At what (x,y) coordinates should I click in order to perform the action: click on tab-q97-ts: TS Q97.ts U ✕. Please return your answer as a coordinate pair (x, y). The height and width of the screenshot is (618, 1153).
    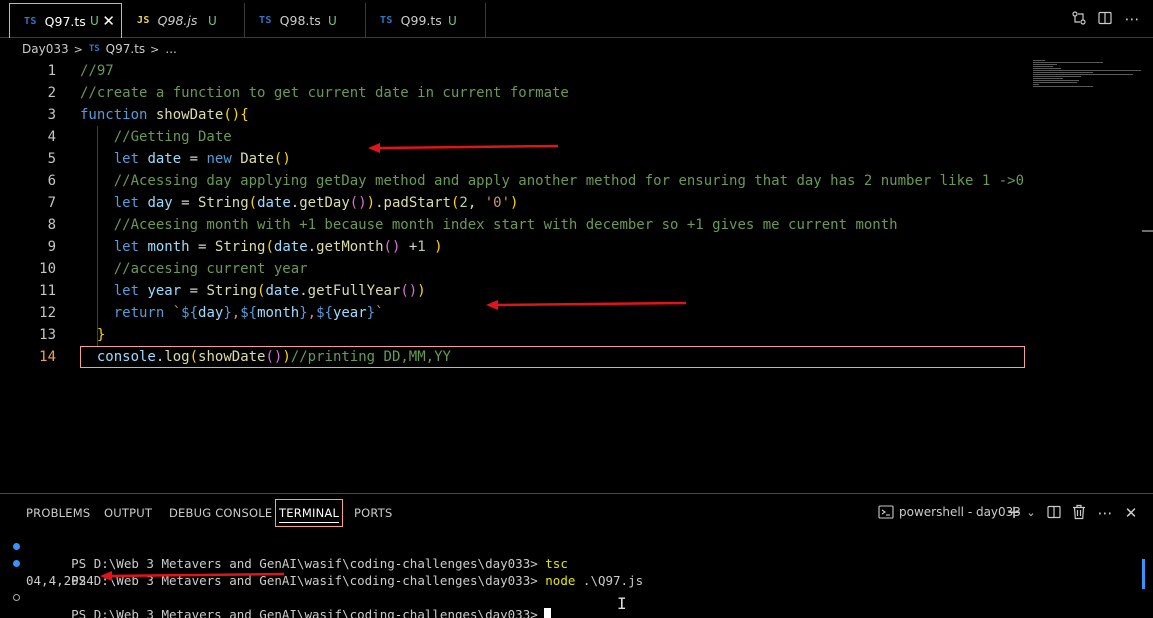
    Looking at the image, I should click on (65, 20).